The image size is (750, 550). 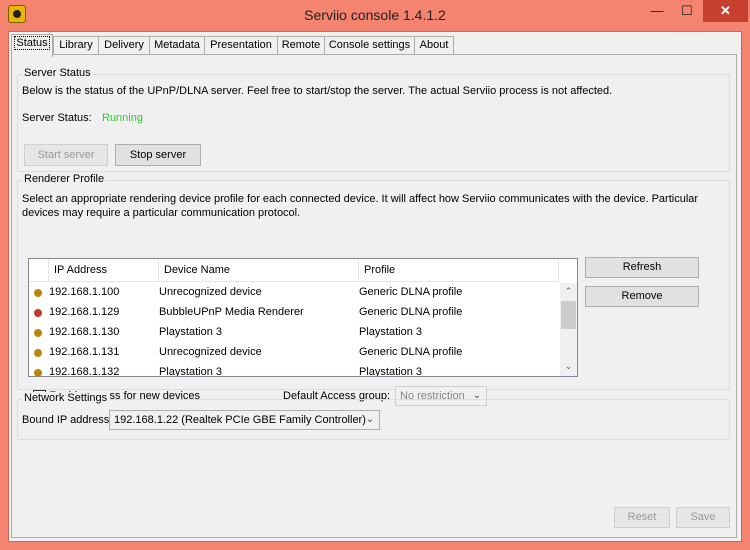 I want to click on refresh-button: Refresh, so click(x=642, y=267).